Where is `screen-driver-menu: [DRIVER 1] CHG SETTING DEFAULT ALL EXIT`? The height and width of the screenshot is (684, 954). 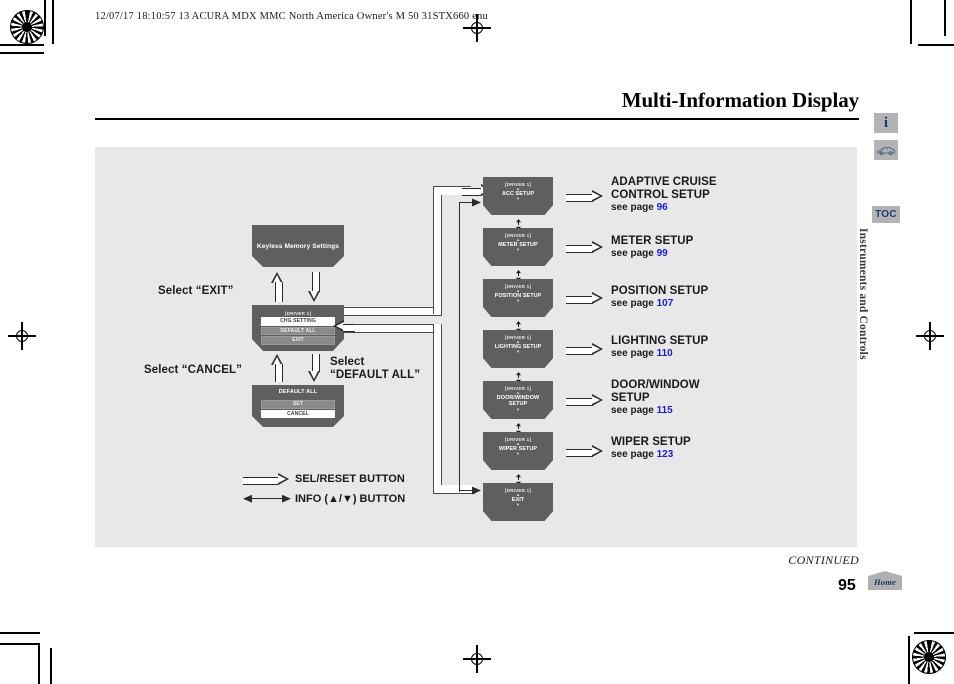 screen-driver-menu: [DRIVER 1] CHG SETTING DEFAULT ALL EXIT is located at coordinates (298, 328).